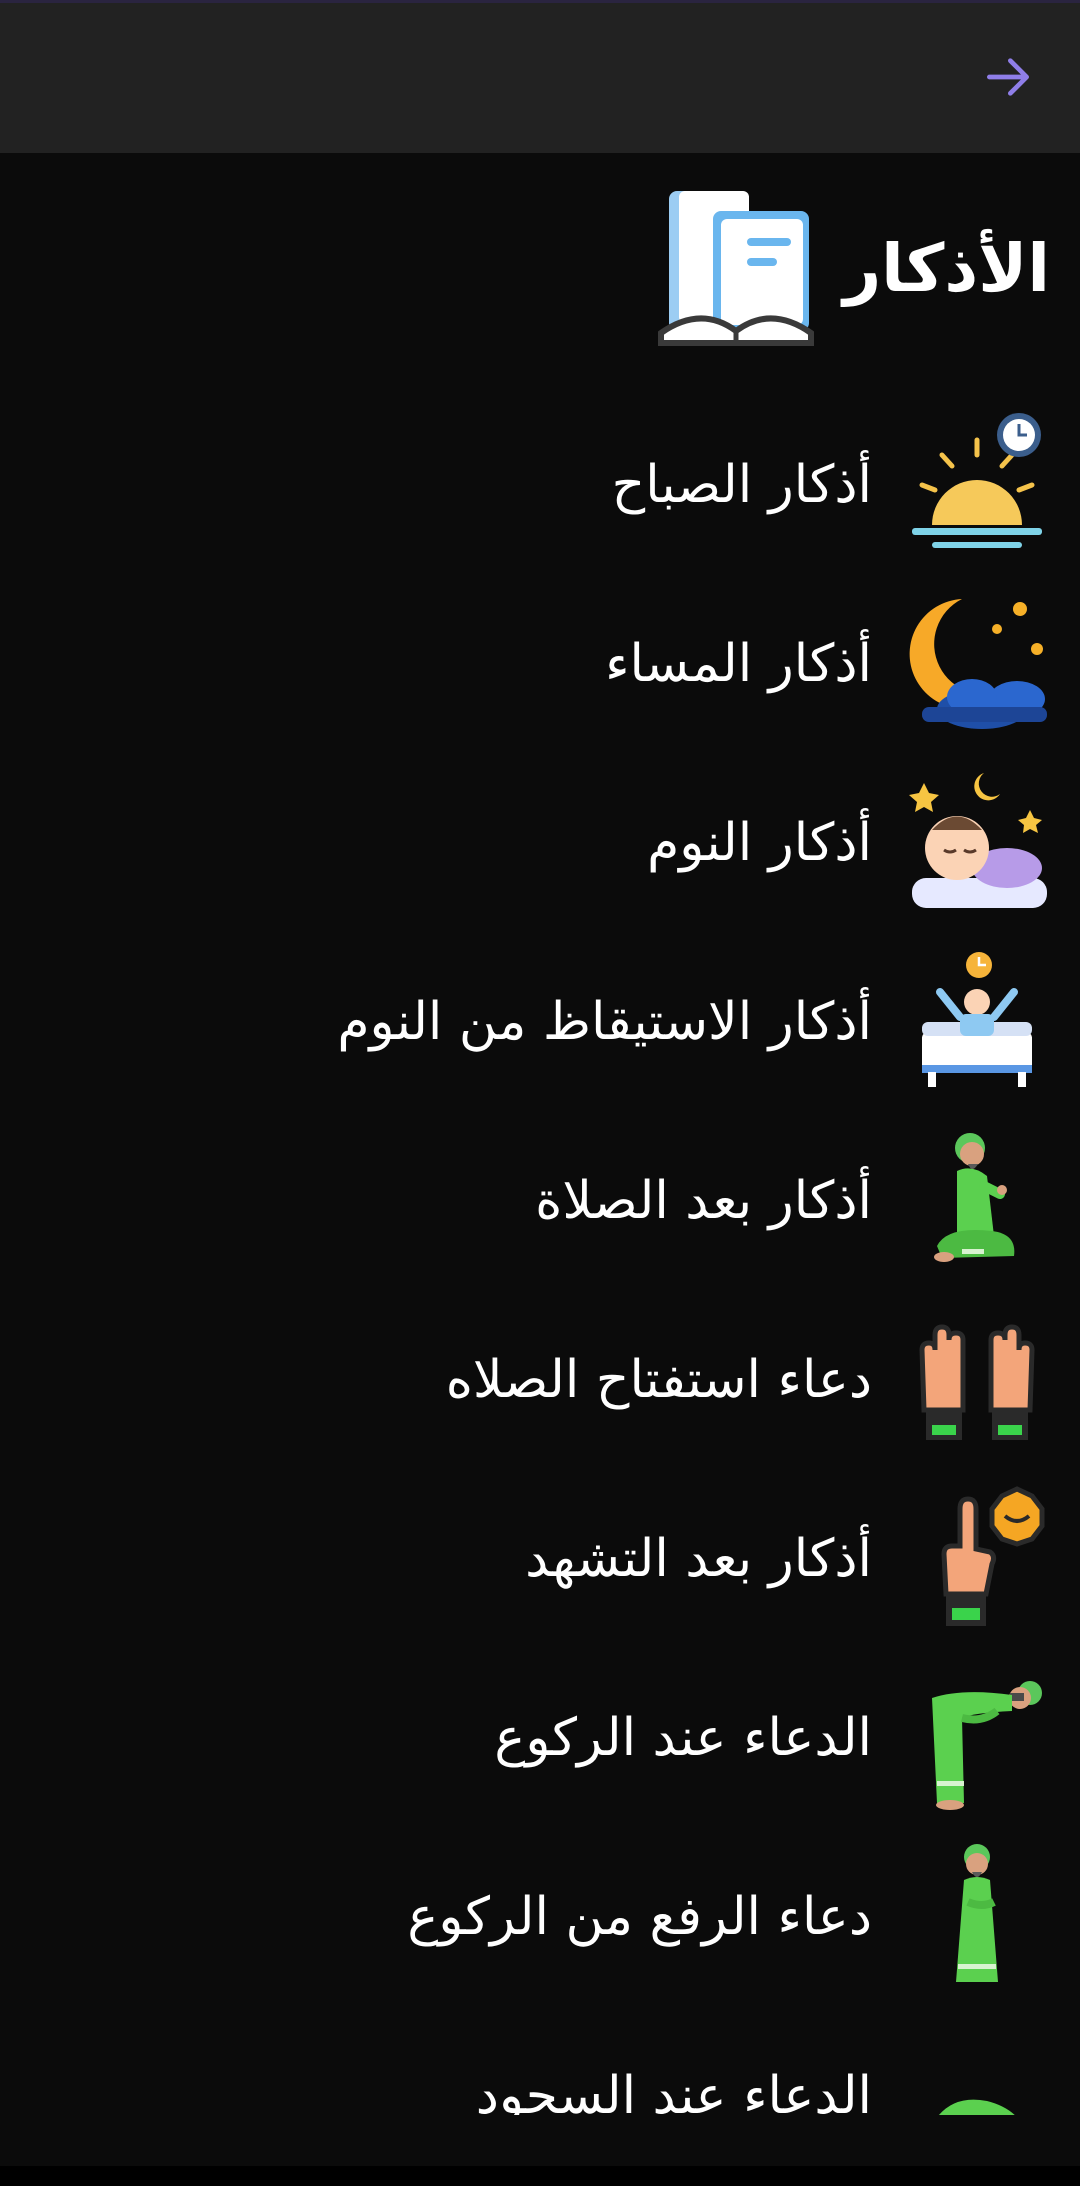 The height and width of the screenshot is (2186, 1080). Describe the element at coordinates (977, 1019) in the screenshot. I see `waking-up-icon` at that location.